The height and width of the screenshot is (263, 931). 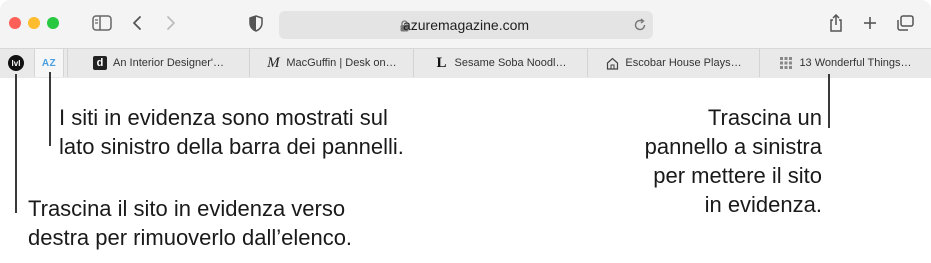 I want to click on site-favicon: M, so click(x=273, y=62).